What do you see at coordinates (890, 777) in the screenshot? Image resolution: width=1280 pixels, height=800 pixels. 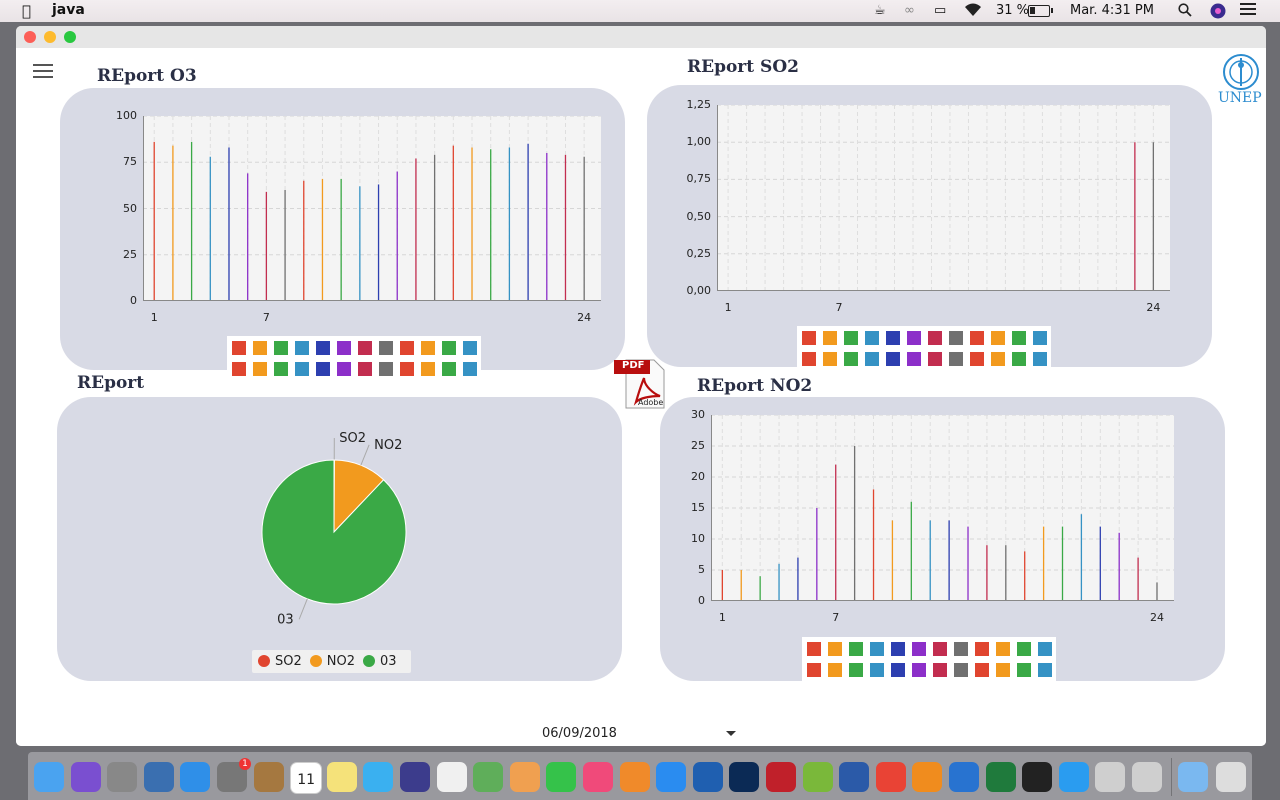 I see `chrome-icon` at bounding box center [890, 777].